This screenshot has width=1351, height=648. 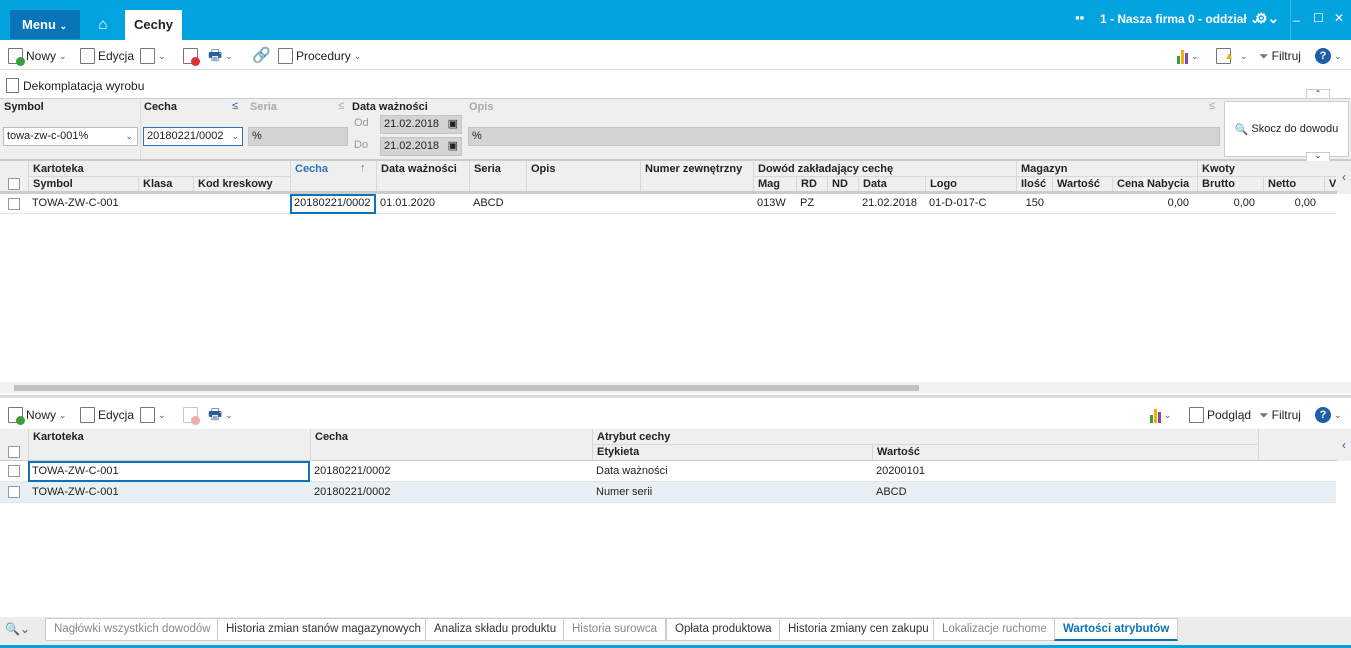 What do you see at coordinates (994, 629) in the screenshot?
I see `bottom-tab: Lokalizacje ruchome` at bounding box center [994, 629].